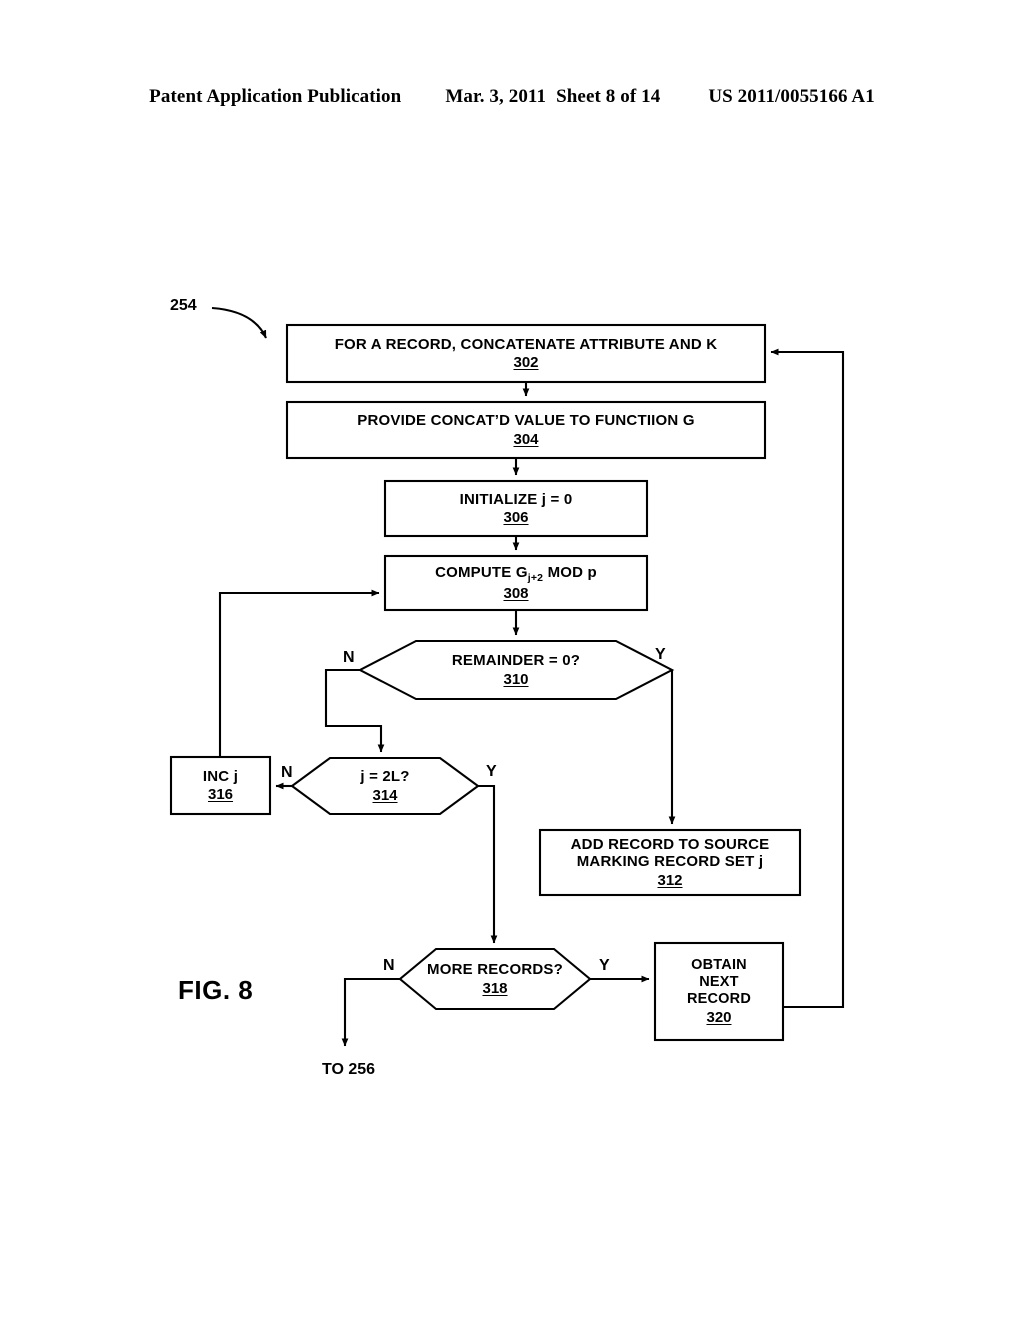 The height and width of the screenshot is (1320, 1024). What do you see at coordinates (287, 772) in the screenshot?
I see `branch-label-314-no: N` at bounding box center [287, 772].